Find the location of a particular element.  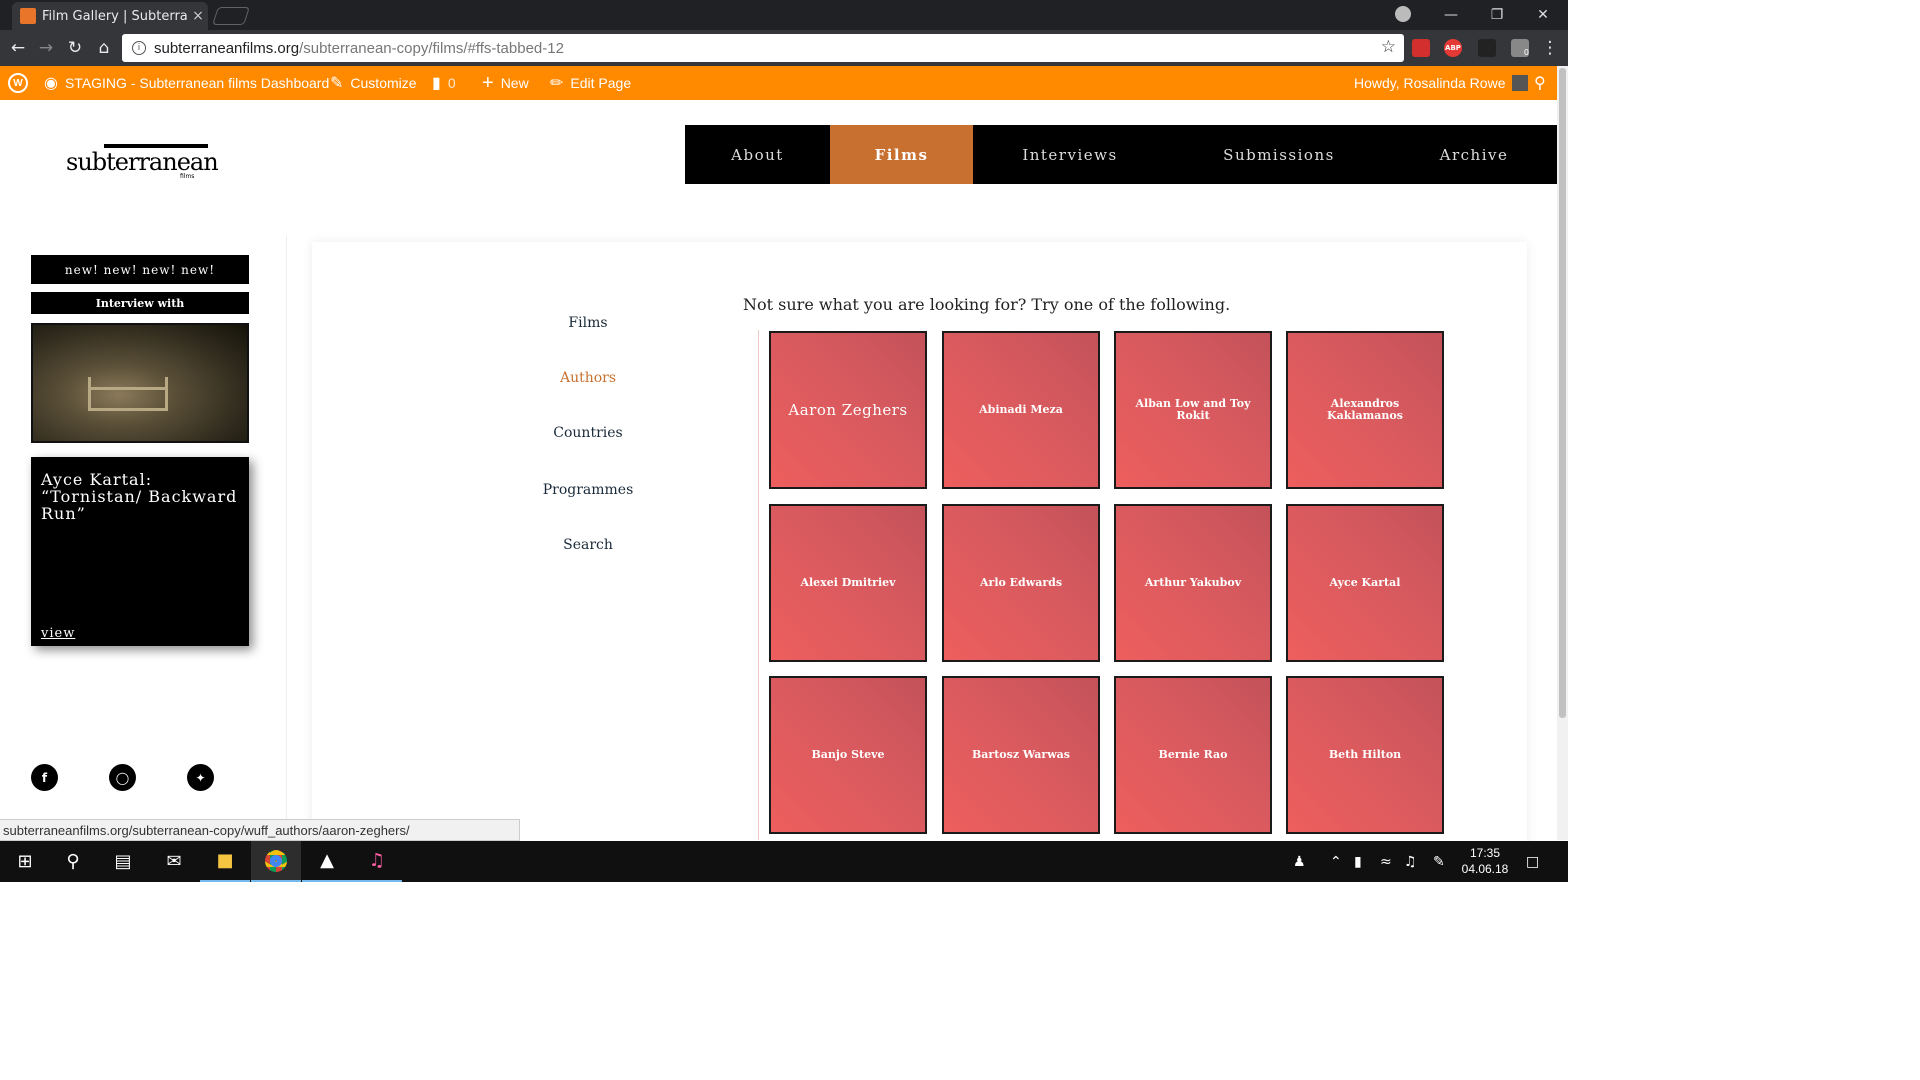

scrollbar-thumb is located at coordinates (1562, 393).